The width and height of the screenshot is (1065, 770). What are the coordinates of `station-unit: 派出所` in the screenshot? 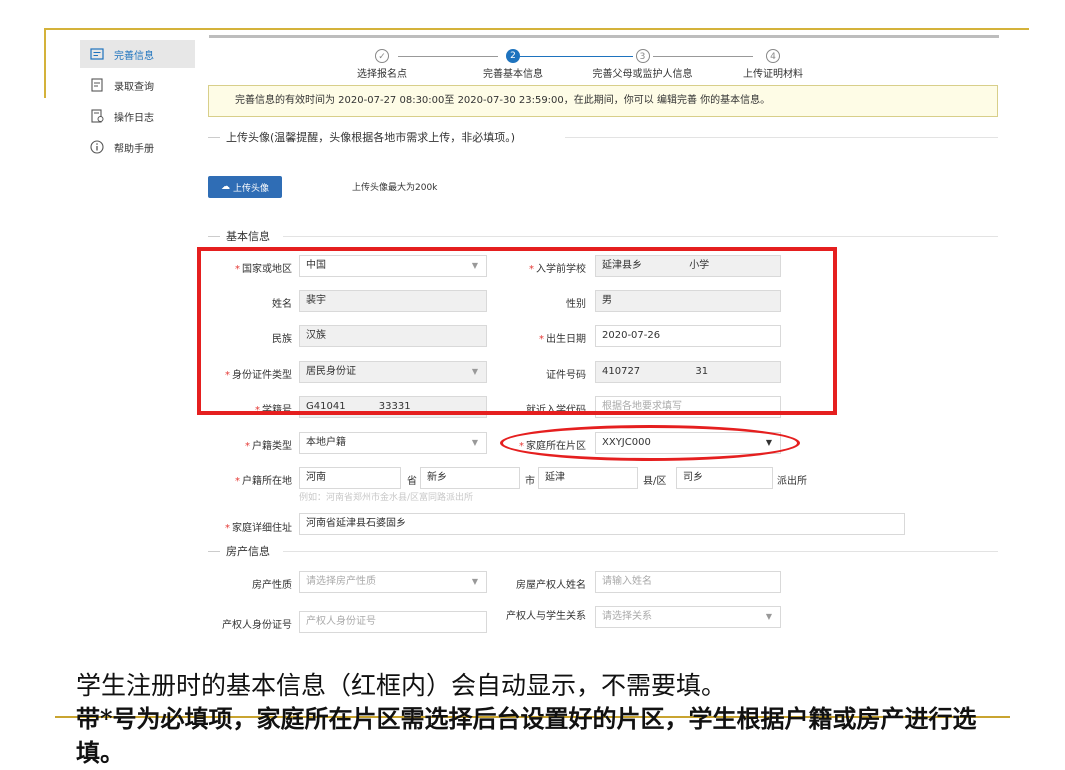 It's located at (792, 481).